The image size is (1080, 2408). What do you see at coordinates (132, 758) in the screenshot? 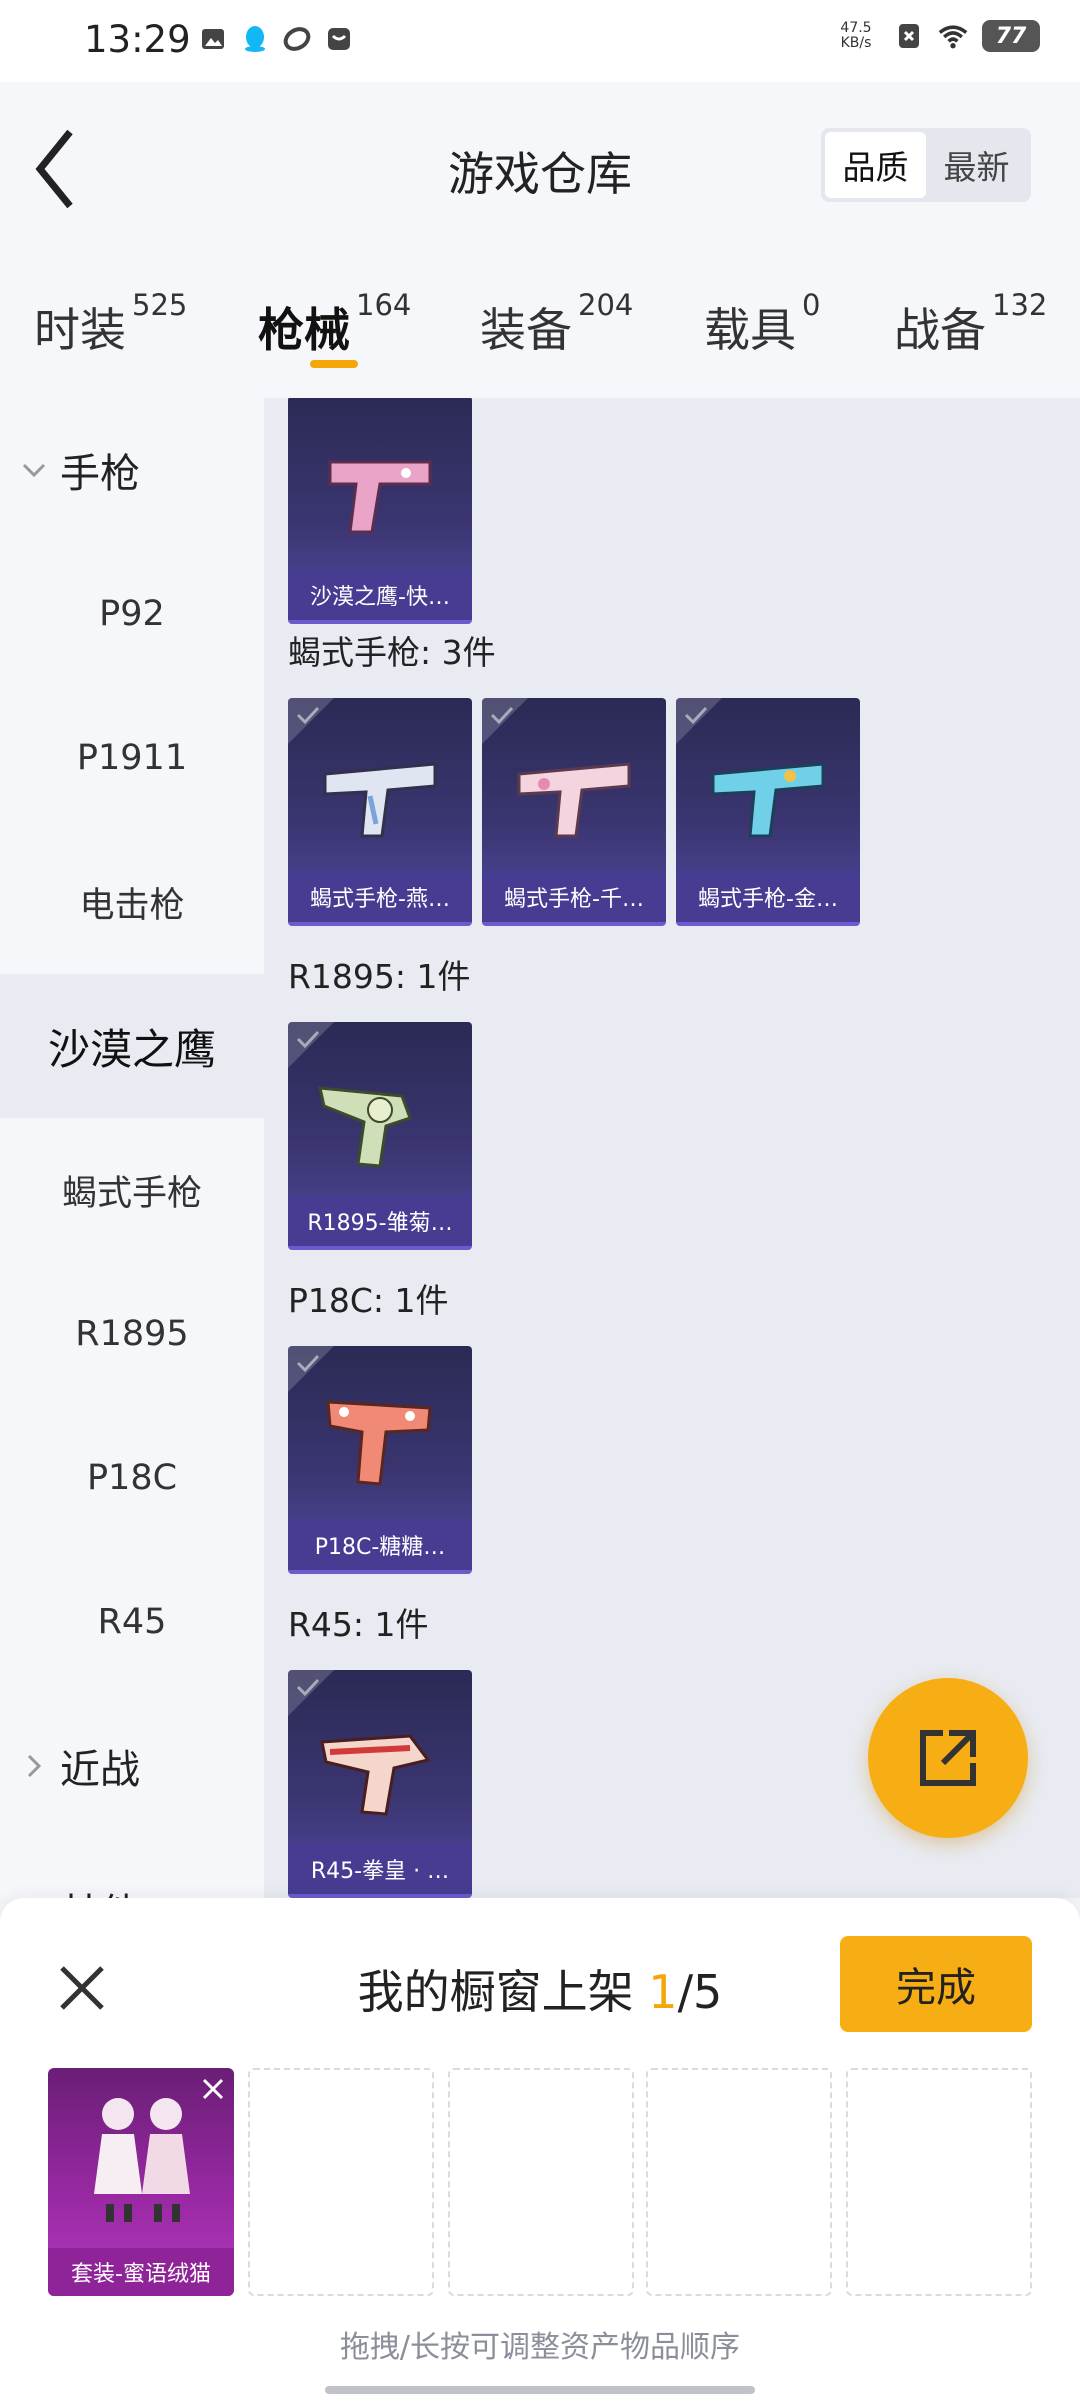
I see `sidebar-item-p1911: P1911` at bounding box center [132, 758].